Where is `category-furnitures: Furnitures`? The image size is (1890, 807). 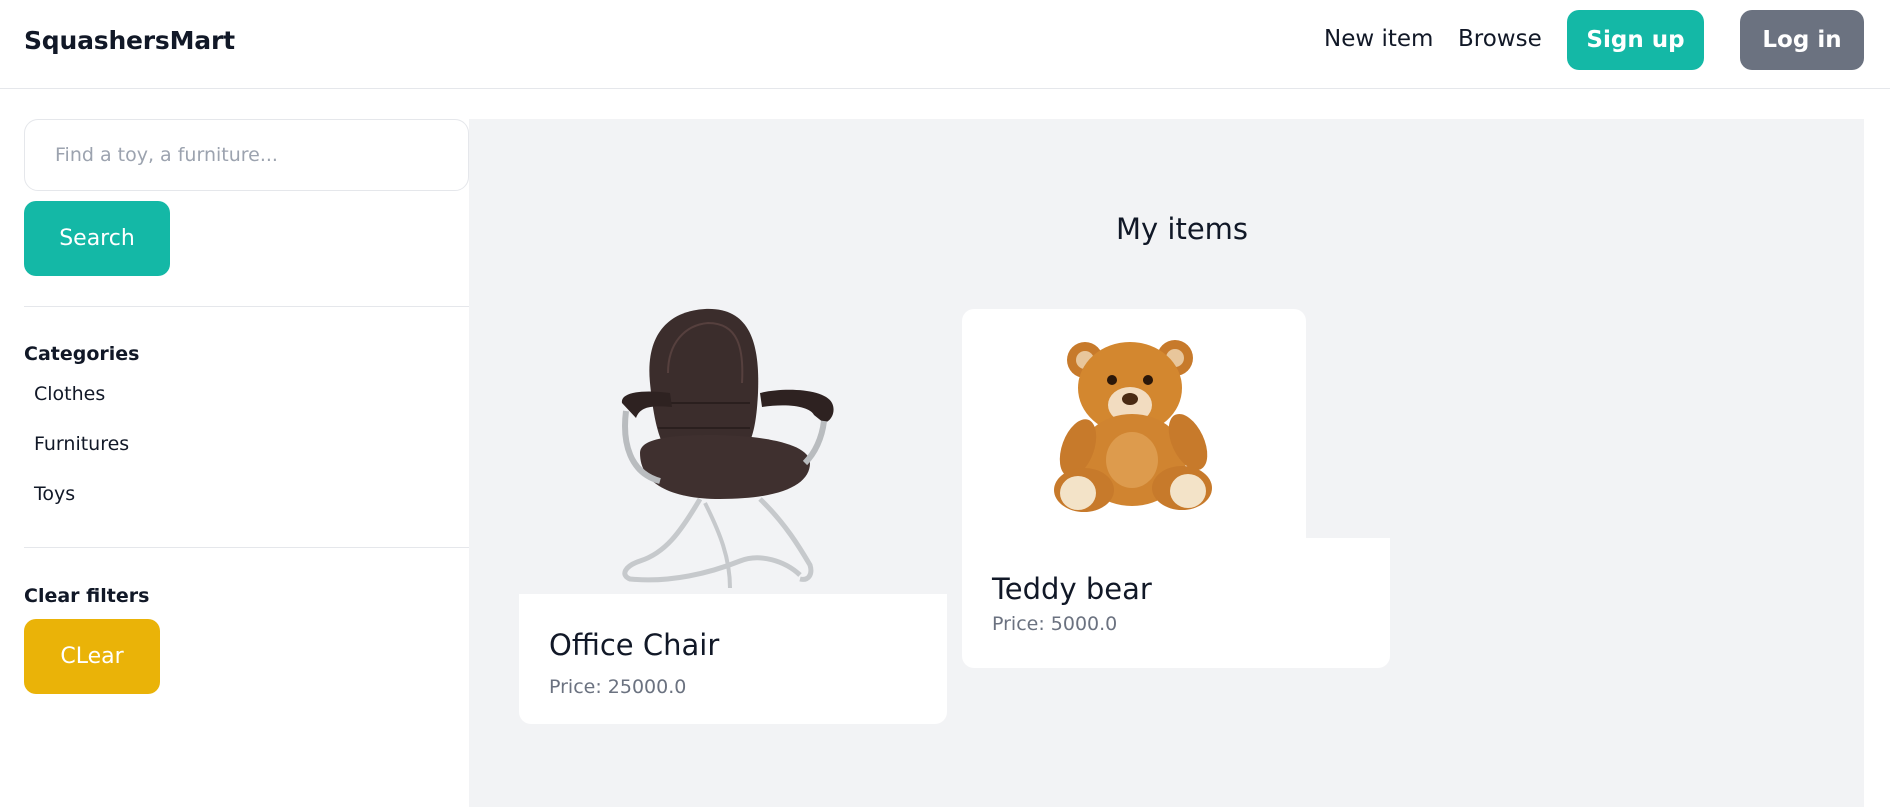 category-furnitures: Furnitures is located at coordinates (81, 444).